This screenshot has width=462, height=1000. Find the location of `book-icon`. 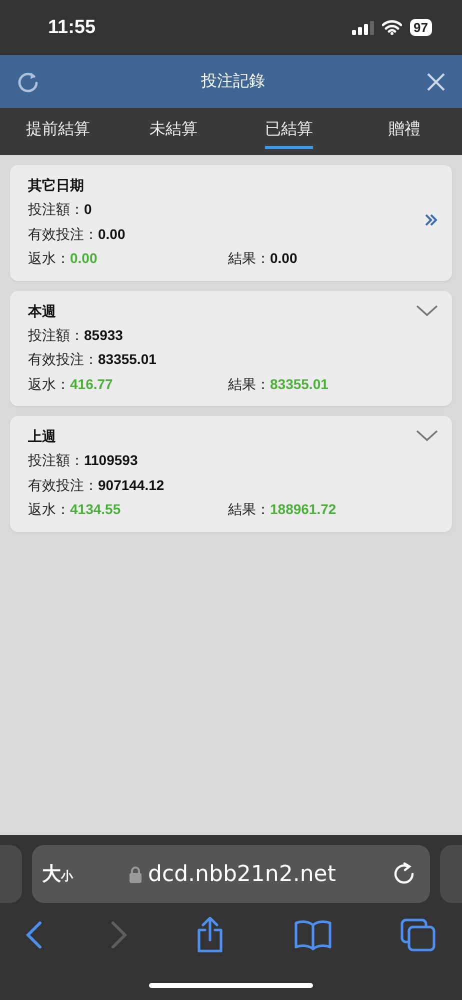

book-icon is located at coordinates (313, 935).